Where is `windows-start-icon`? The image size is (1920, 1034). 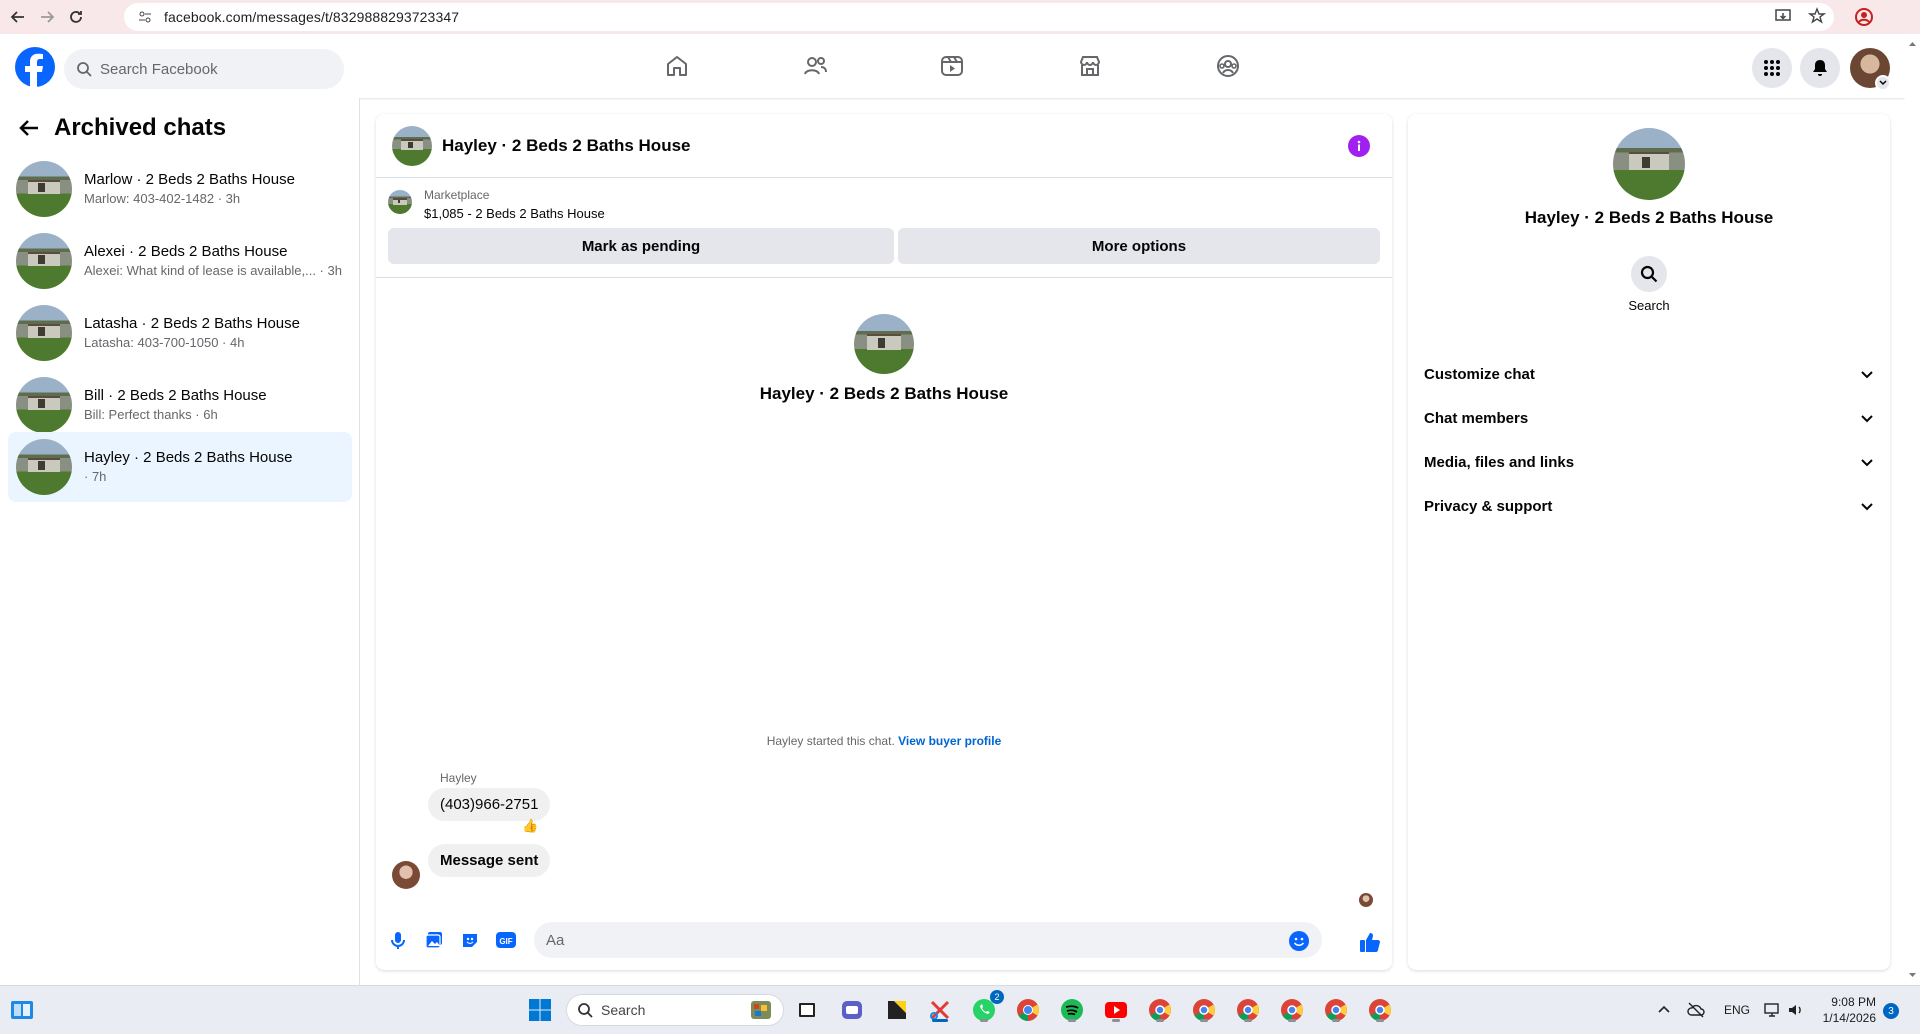 windows-start-icon is located at coordinates (540, 1010).